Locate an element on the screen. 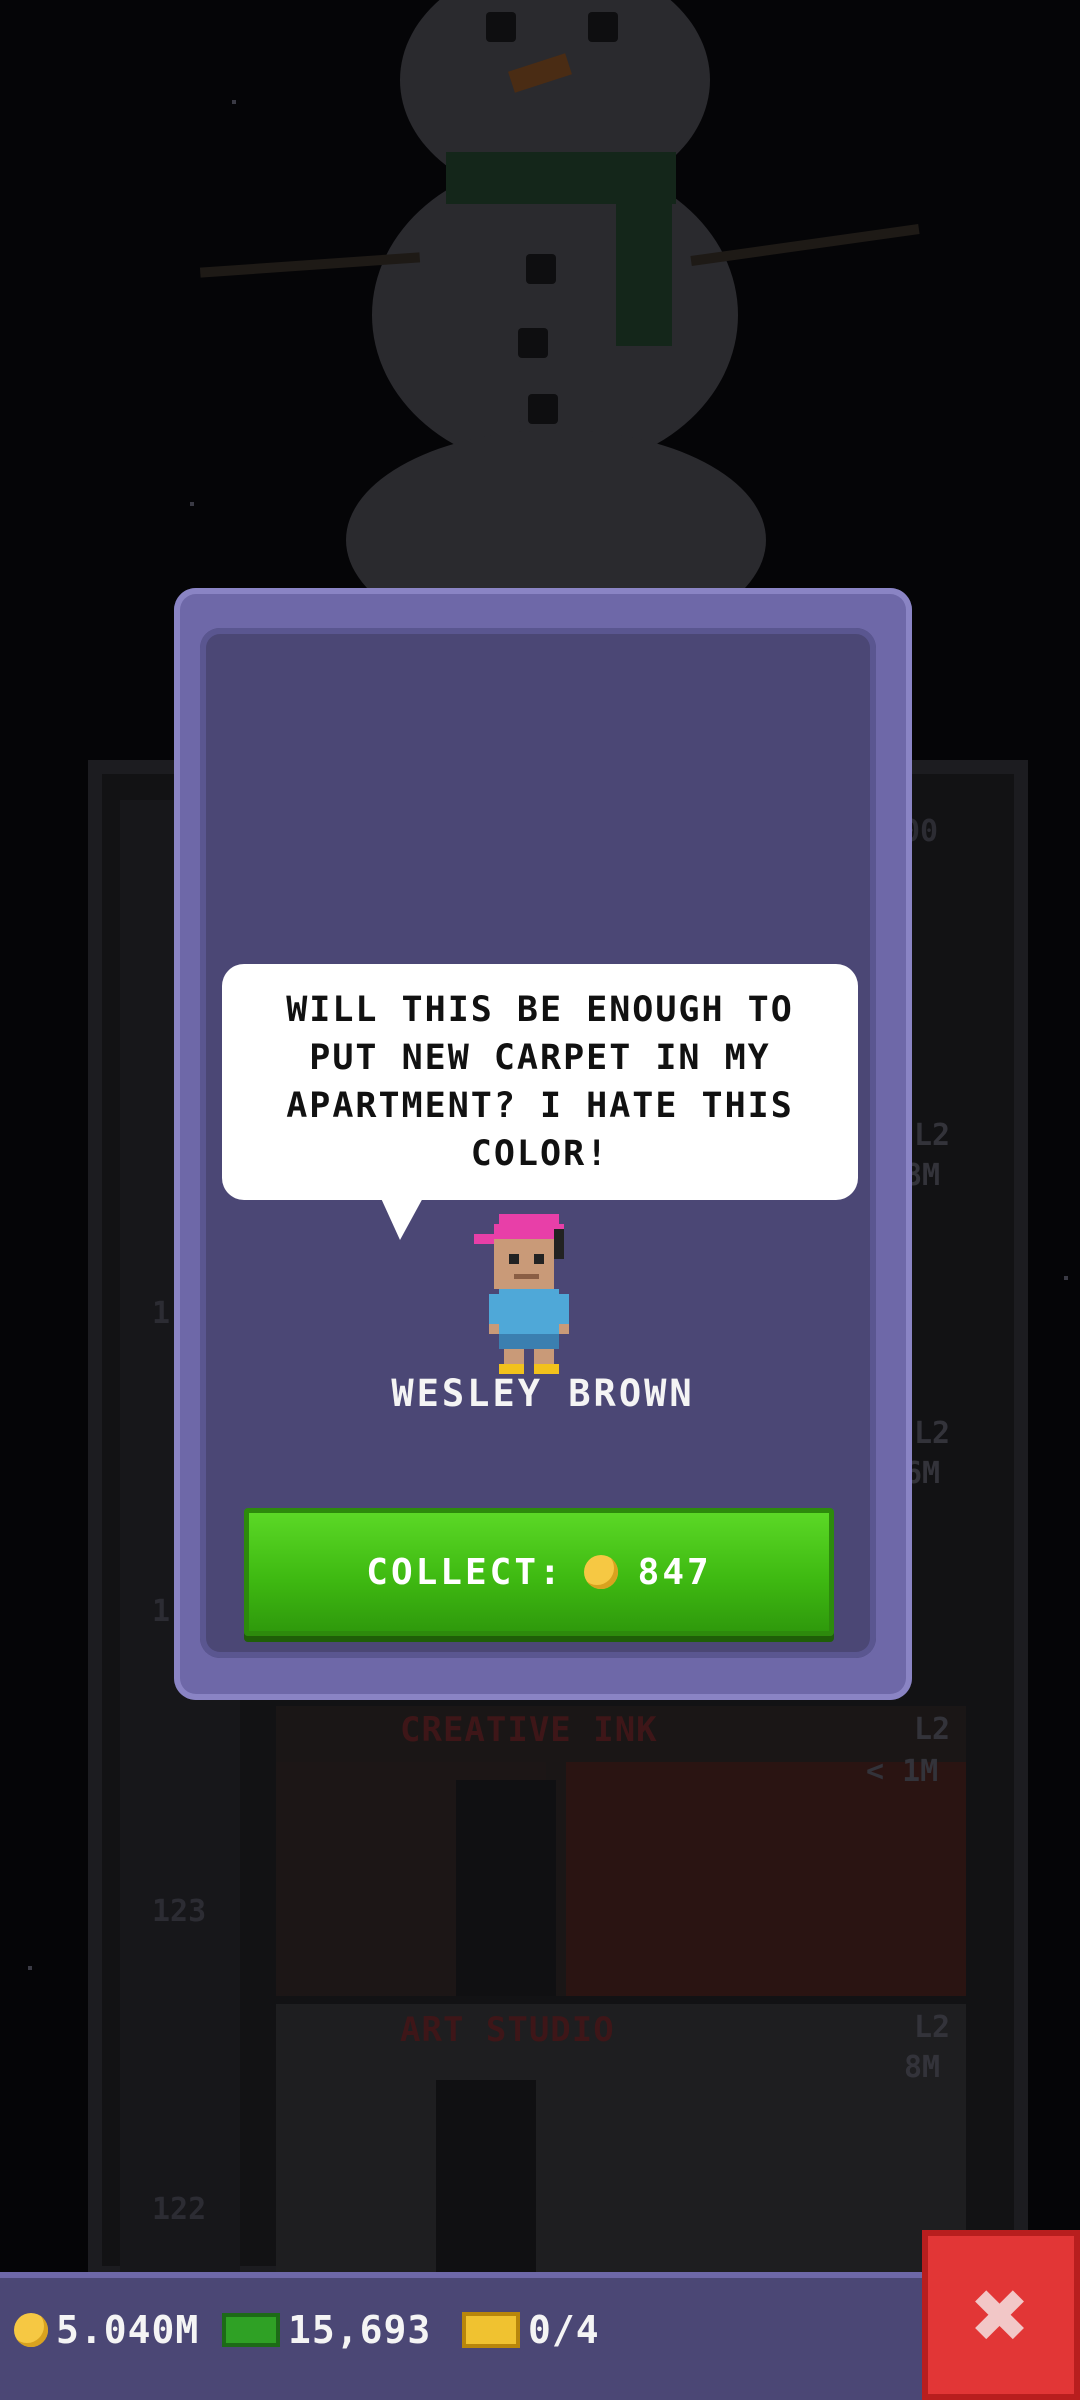  tower-bux-icon is located at coordinates (251, 2330).